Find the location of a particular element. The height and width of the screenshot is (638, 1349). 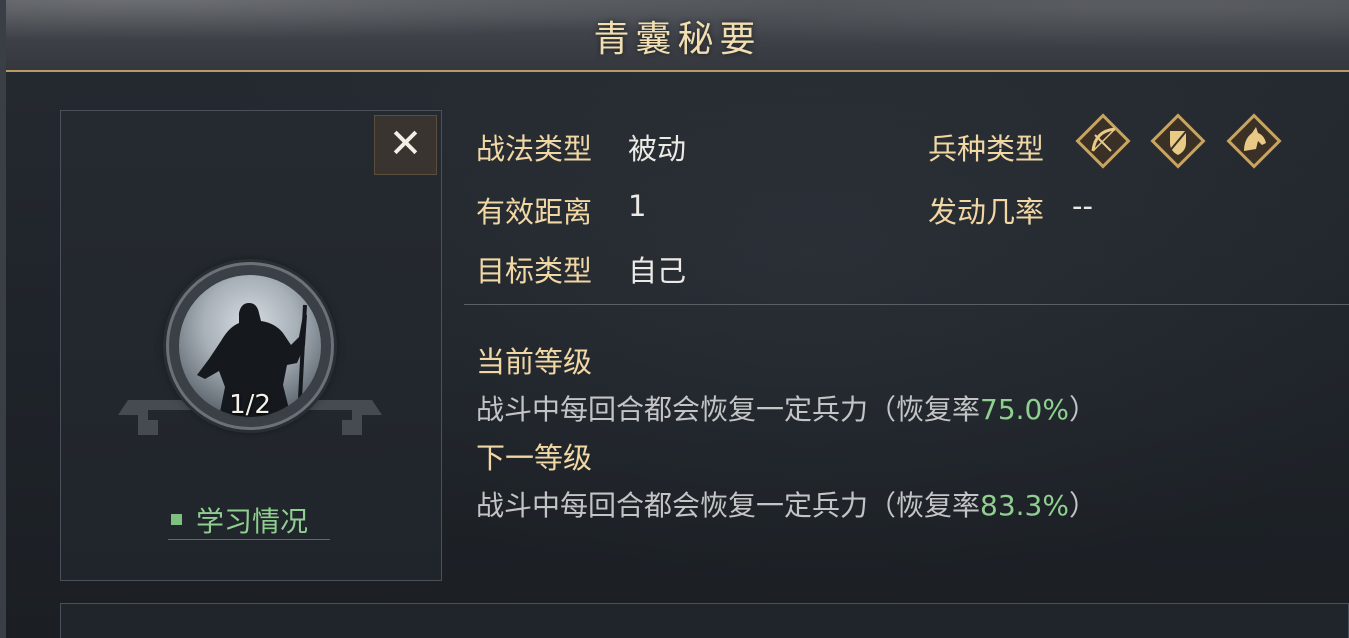

close-button: ✕ is located at coordinates (405, 145).